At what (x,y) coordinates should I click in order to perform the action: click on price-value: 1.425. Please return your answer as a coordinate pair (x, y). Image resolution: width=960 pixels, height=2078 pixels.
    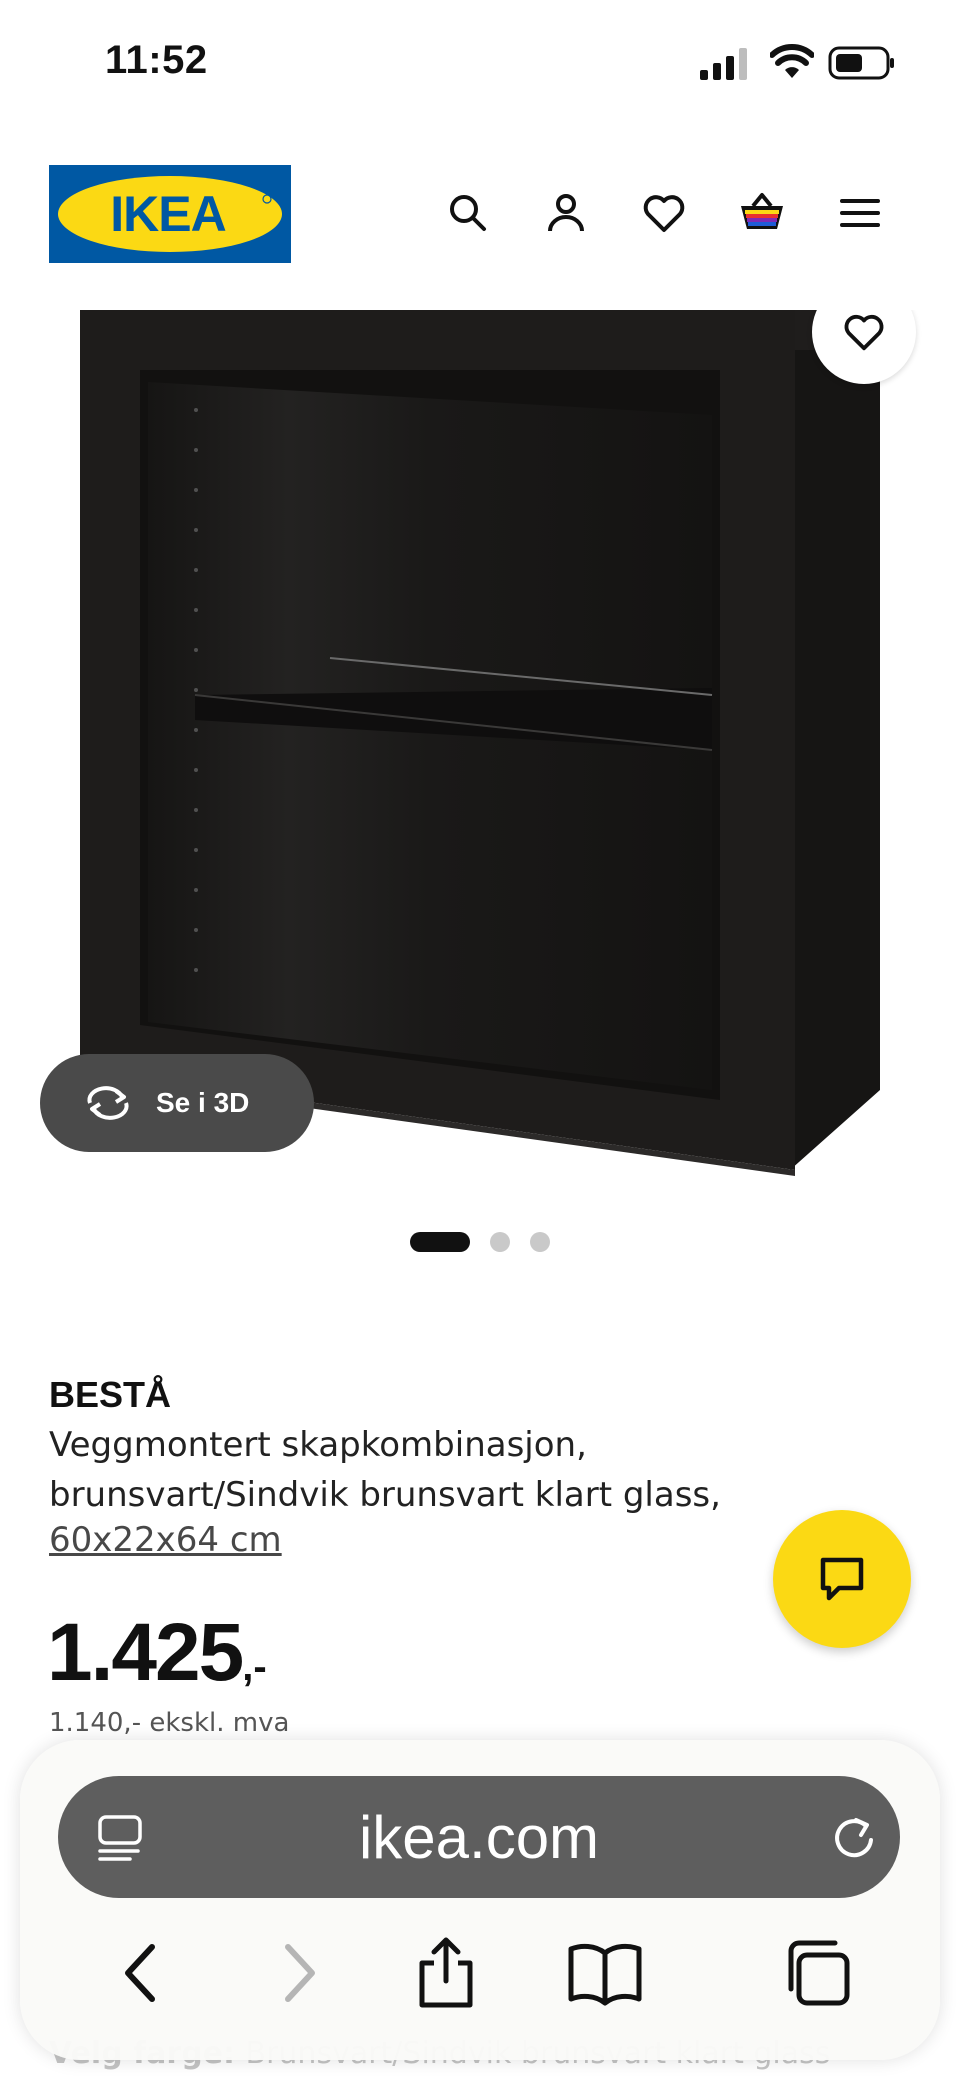
    Looking at the image, I should click on (145, 1652).